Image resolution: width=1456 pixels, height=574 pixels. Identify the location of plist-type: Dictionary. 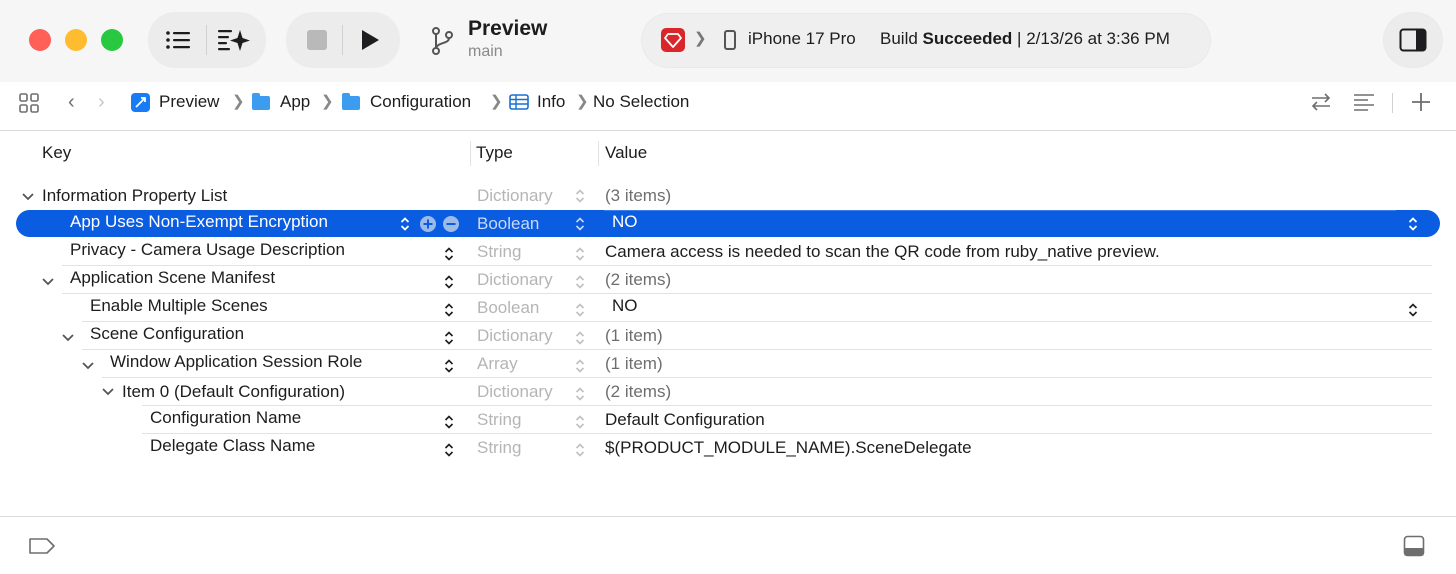
(515, 279).